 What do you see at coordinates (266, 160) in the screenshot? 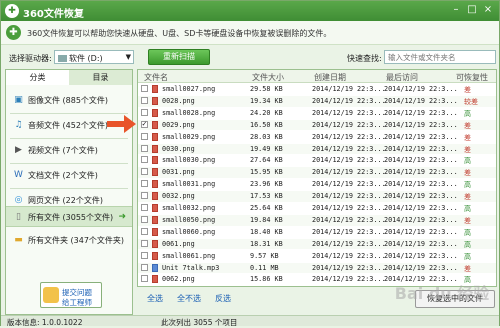
I see `cell-size: 27.64 KB` at bounding box center [266, 160].